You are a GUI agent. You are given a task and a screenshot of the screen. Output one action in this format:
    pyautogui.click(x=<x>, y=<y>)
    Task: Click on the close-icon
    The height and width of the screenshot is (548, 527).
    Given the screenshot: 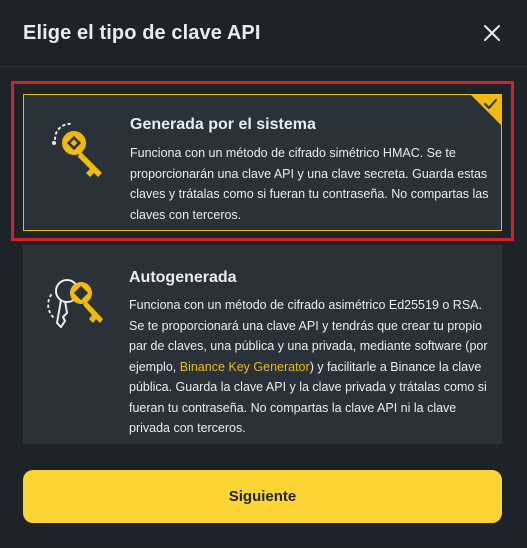 What is the action you would take?
    pyautogui.click(x=492, y=33)
    